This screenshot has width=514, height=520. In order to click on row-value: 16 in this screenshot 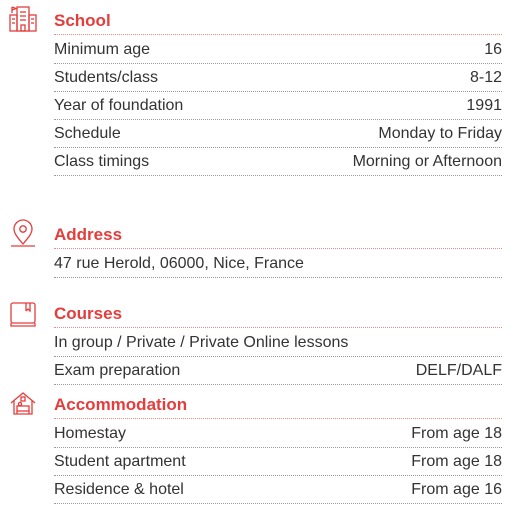, I will do `click(493, 49)`.